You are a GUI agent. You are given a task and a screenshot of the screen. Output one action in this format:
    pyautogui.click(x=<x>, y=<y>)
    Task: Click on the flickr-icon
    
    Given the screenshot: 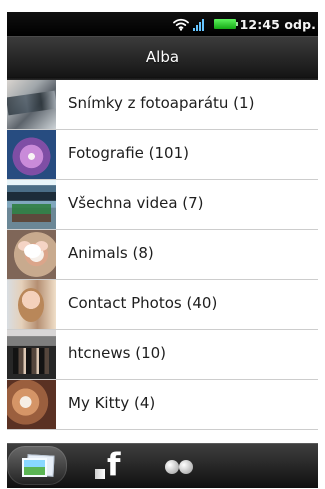 What is the action you would take?
    pyautogui.click(x=179, y=466)
    